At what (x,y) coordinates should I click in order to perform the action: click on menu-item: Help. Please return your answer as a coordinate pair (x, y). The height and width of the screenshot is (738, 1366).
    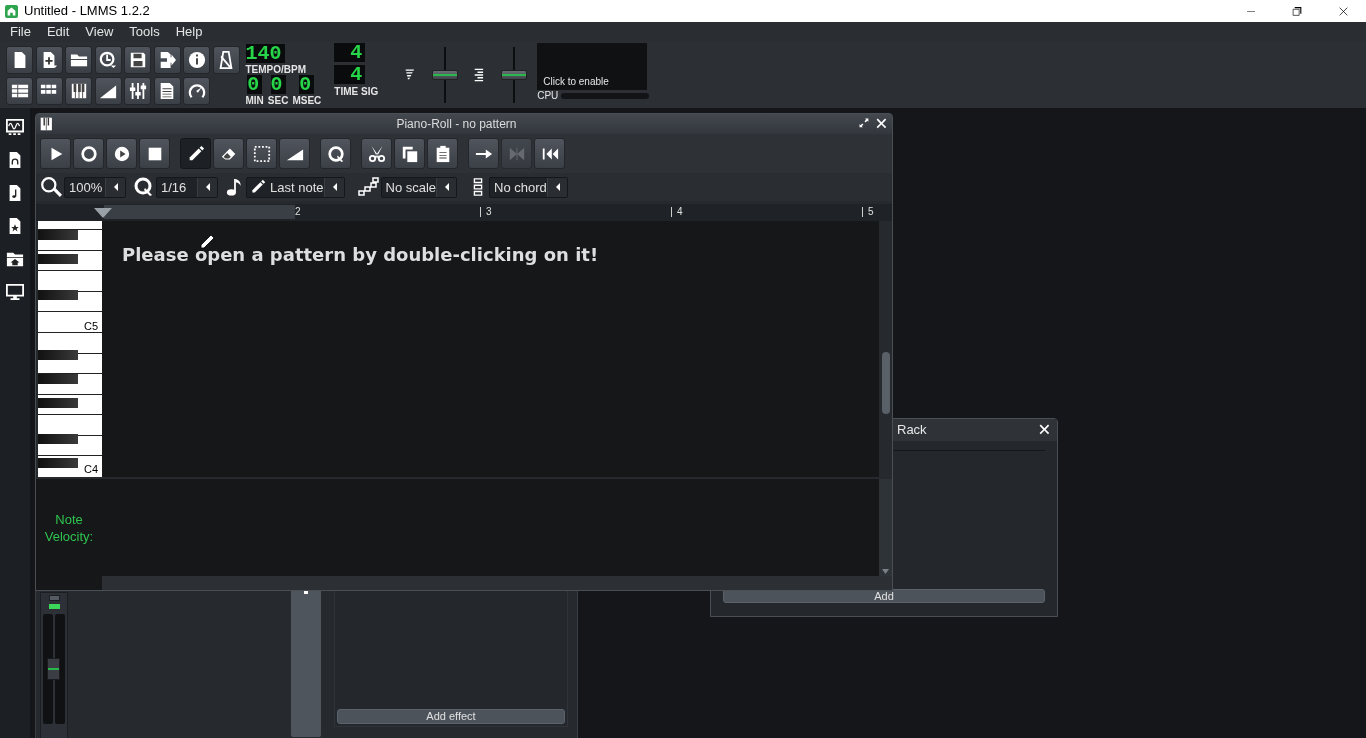
    Looking at the image, I should click on (189, 32).